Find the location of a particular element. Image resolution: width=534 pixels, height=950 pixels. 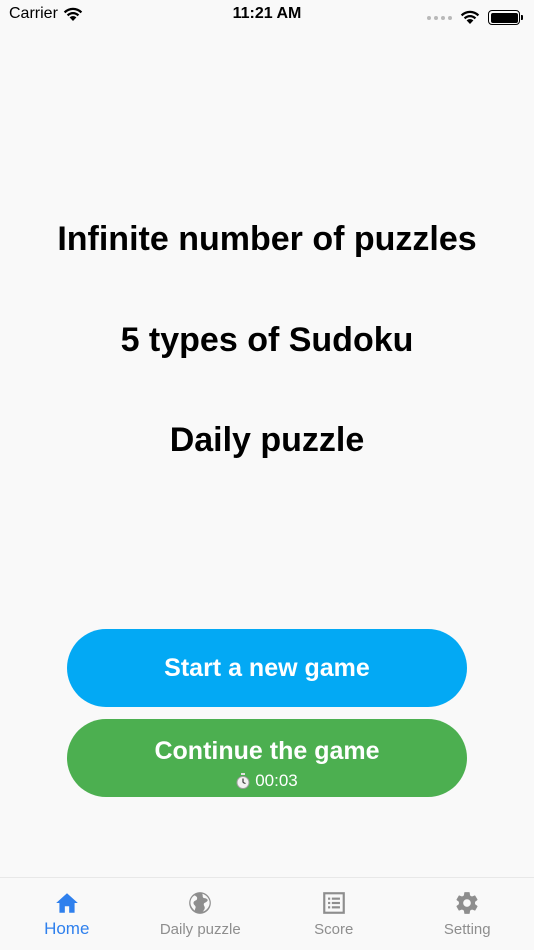

tab-score: Score is located at coordinates (334, 914).